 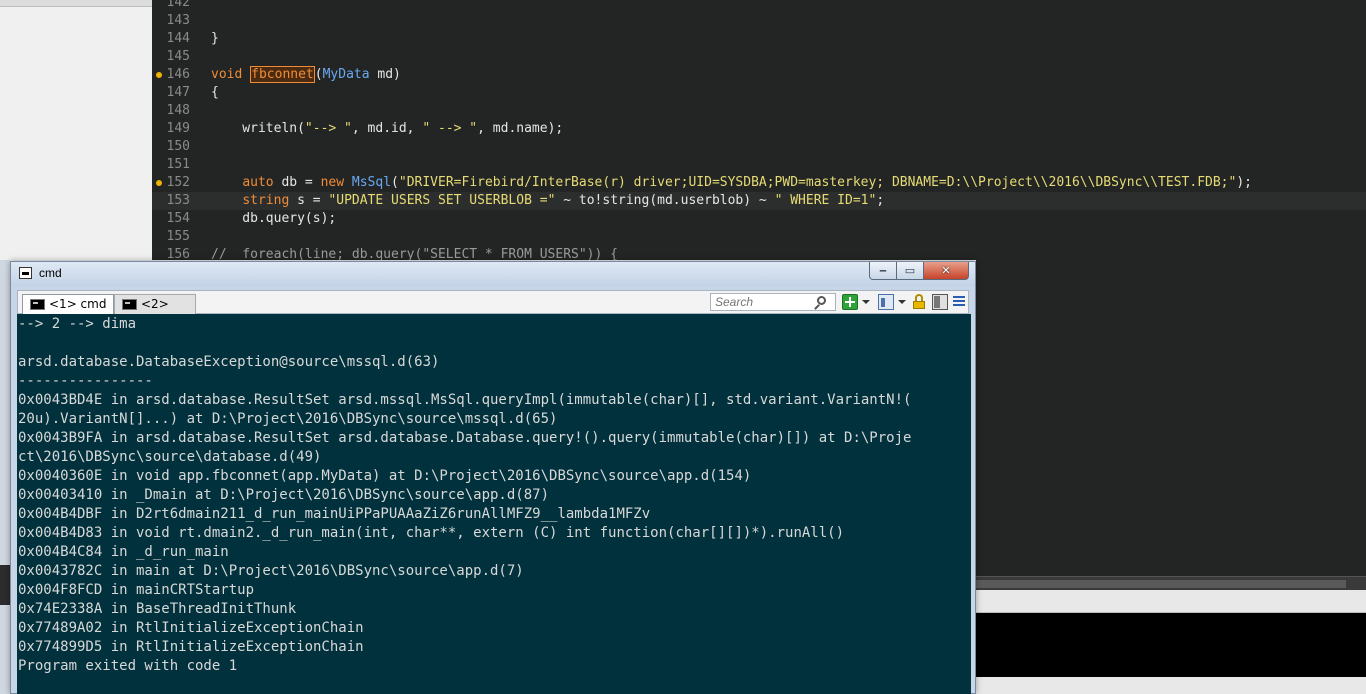 What do you see at coordinates (919, 302) in the screenshot?
I see `lock-icon` at bounding box center [919, 302].